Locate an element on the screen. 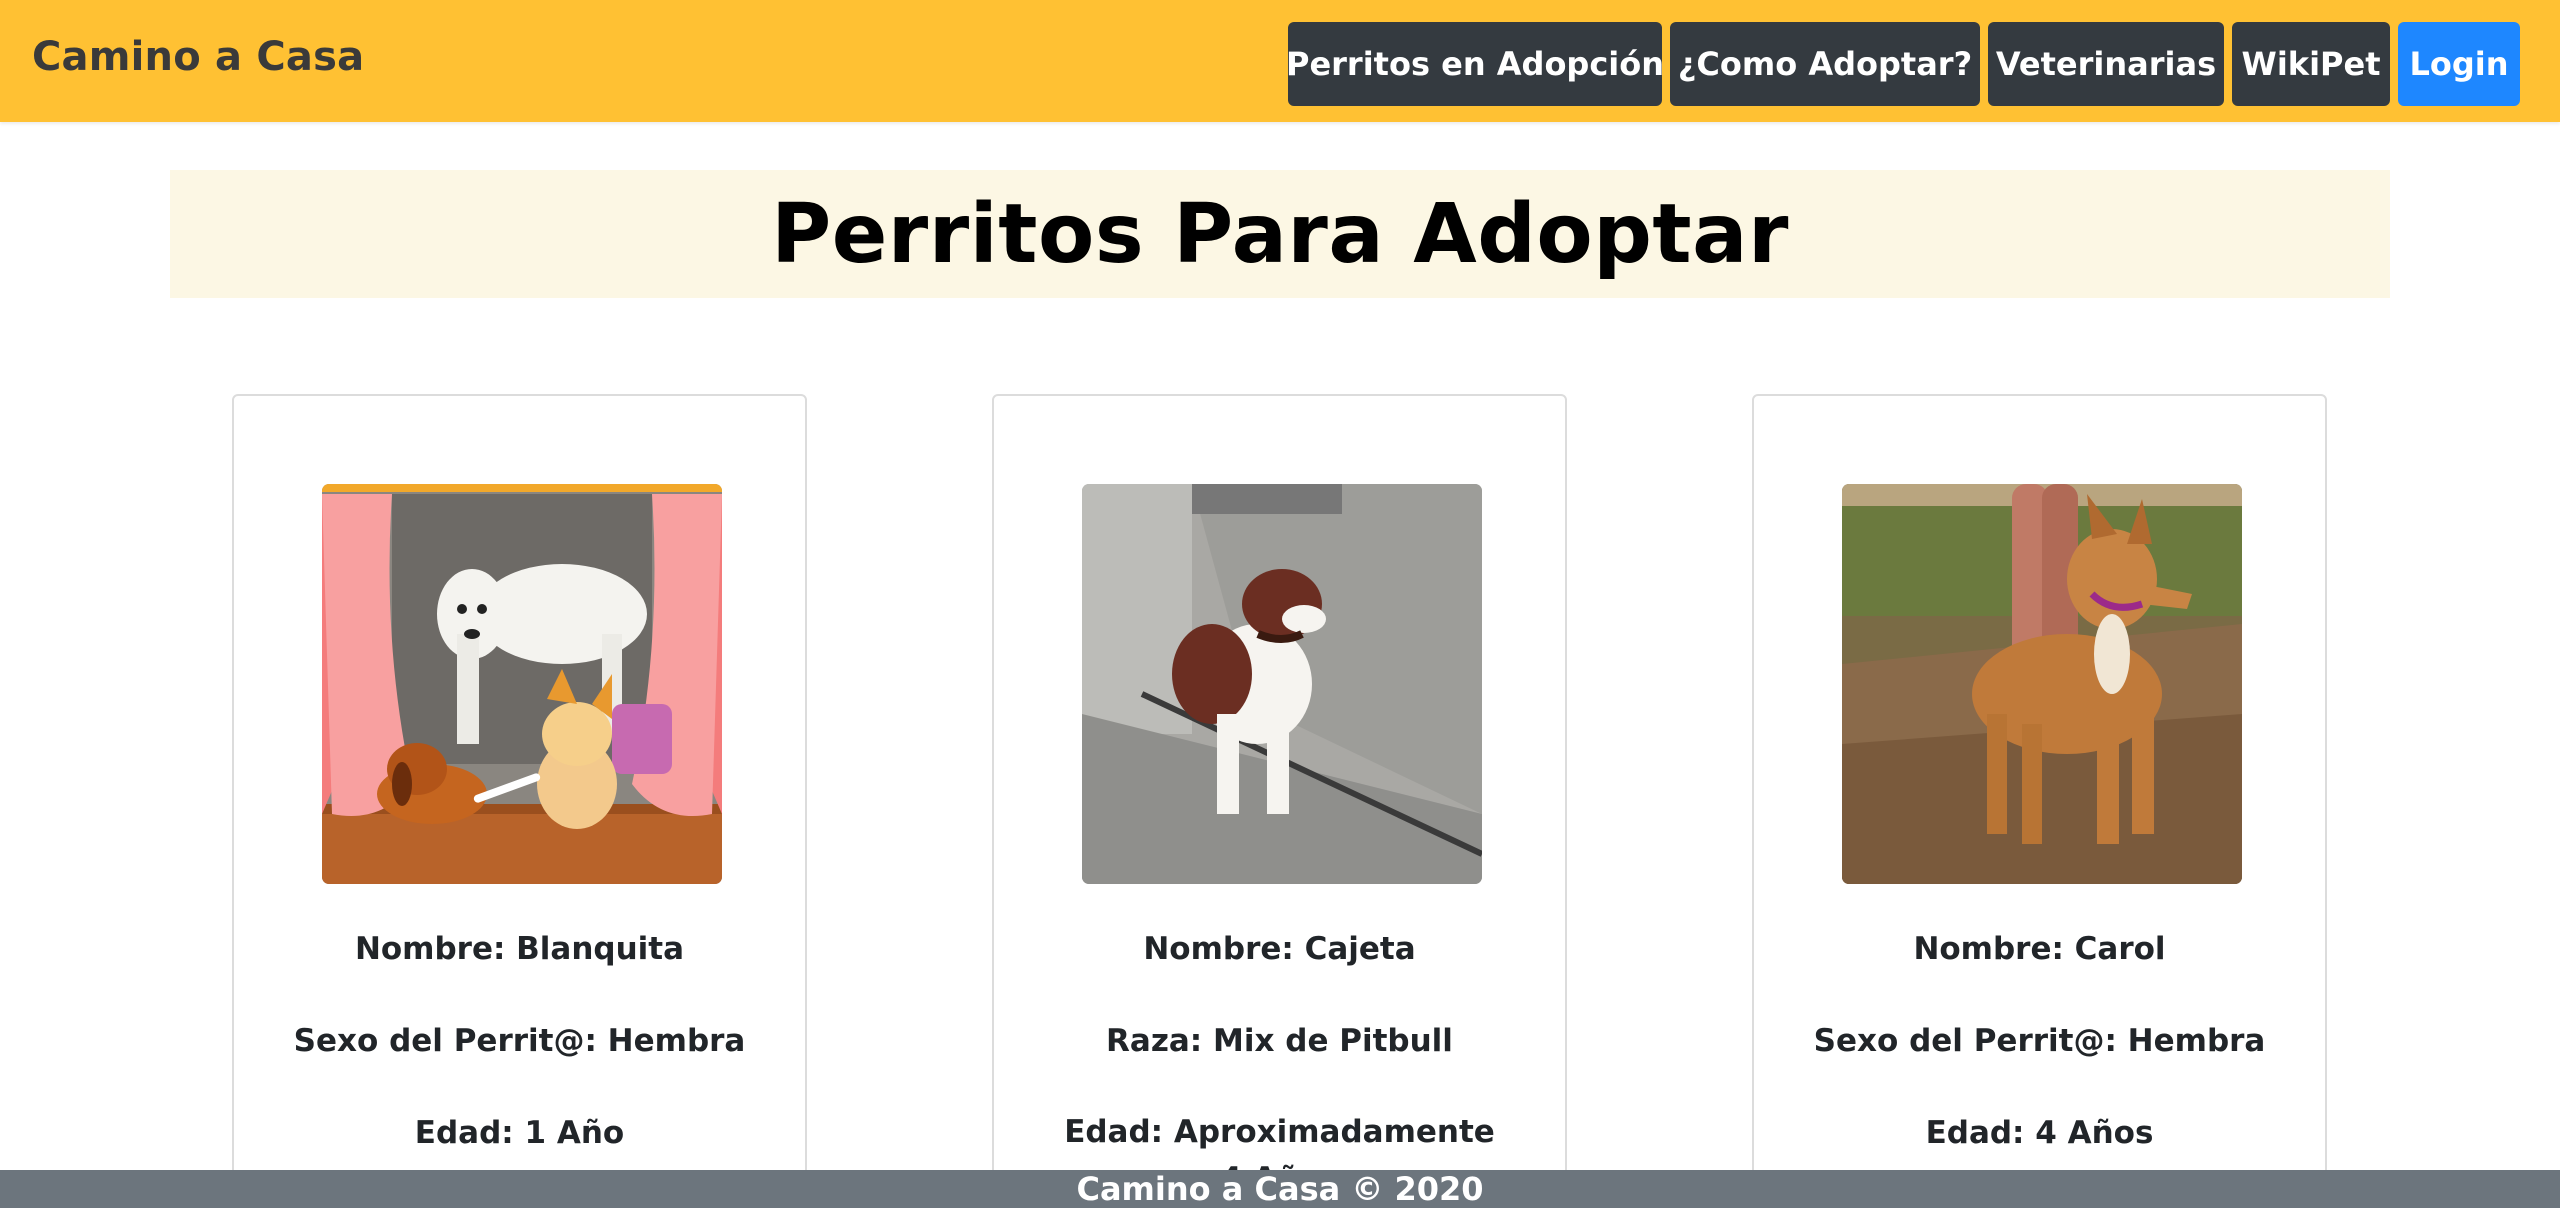 The width and height of the screenshot is (2560, 1208). dog-age: Edad: 1 Año is located at coordinates (519, 1133).